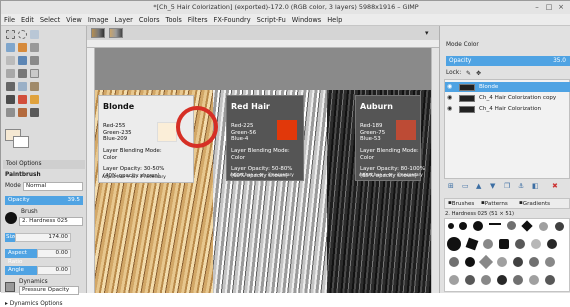  What do you see at coordinates (263, 44) in the screenshot?
I see `horizontal-ruler` at bounding box center [263, 44].